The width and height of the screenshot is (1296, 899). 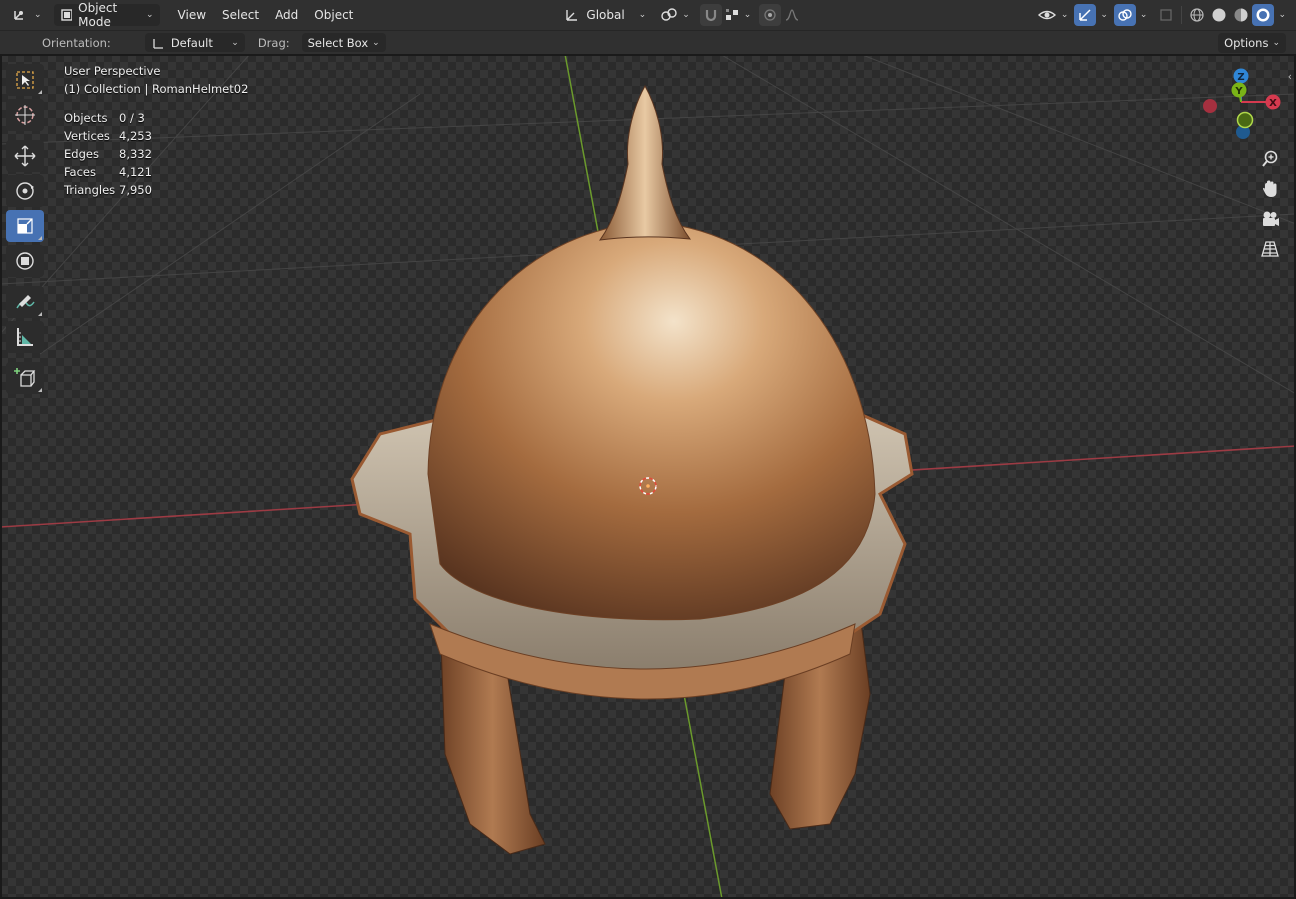 I want to click on xray-toggle, so click(x=1166, y=15).